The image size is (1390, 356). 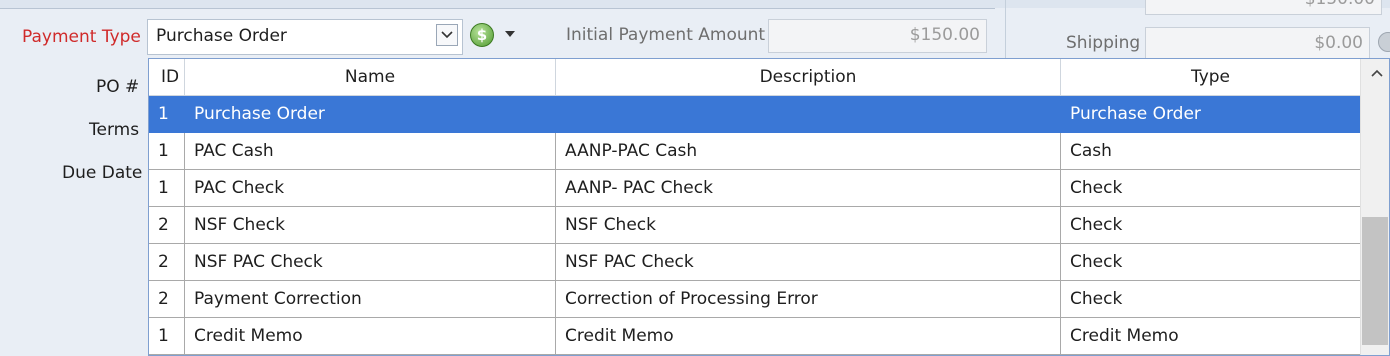 What do you see at coordinates (944, 35) in the screenshot?
I see `initial-payment-value: $150.00` at bounding box center [944, 35].